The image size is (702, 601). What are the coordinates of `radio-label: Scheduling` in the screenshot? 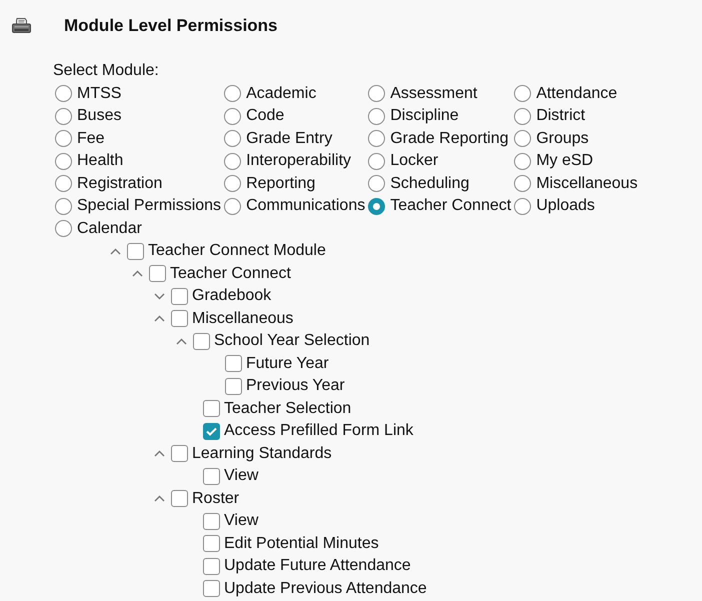 It's located at (430, 183).